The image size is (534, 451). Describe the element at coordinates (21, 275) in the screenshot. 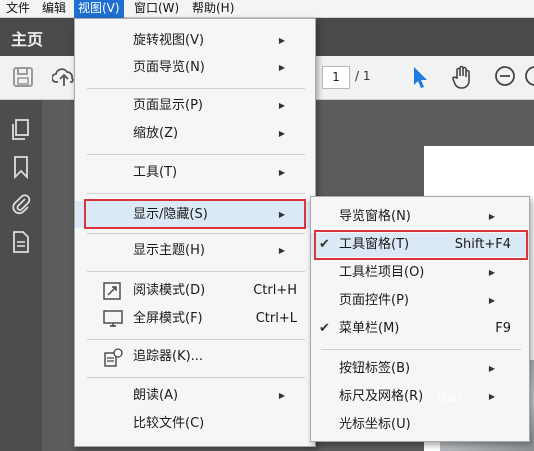

I see `left-rail` at that location.